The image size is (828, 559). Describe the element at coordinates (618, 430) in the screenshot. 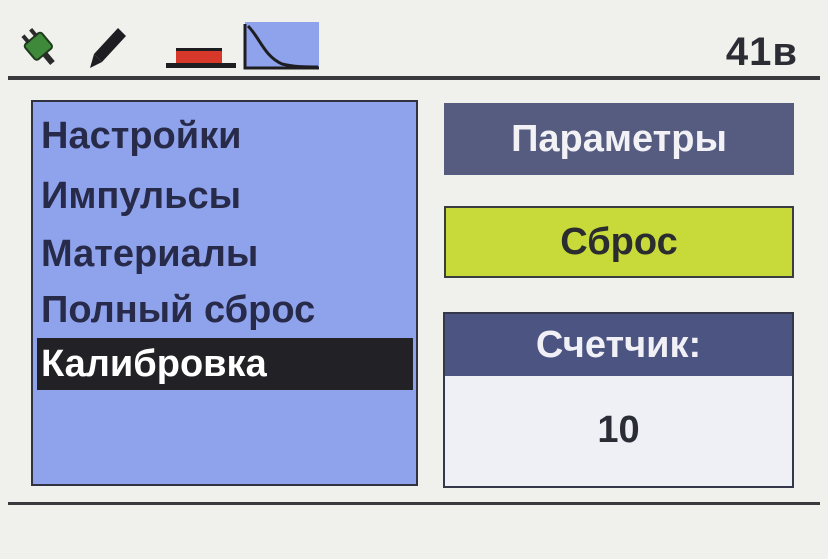

I see `counter-value: 10` at that location.